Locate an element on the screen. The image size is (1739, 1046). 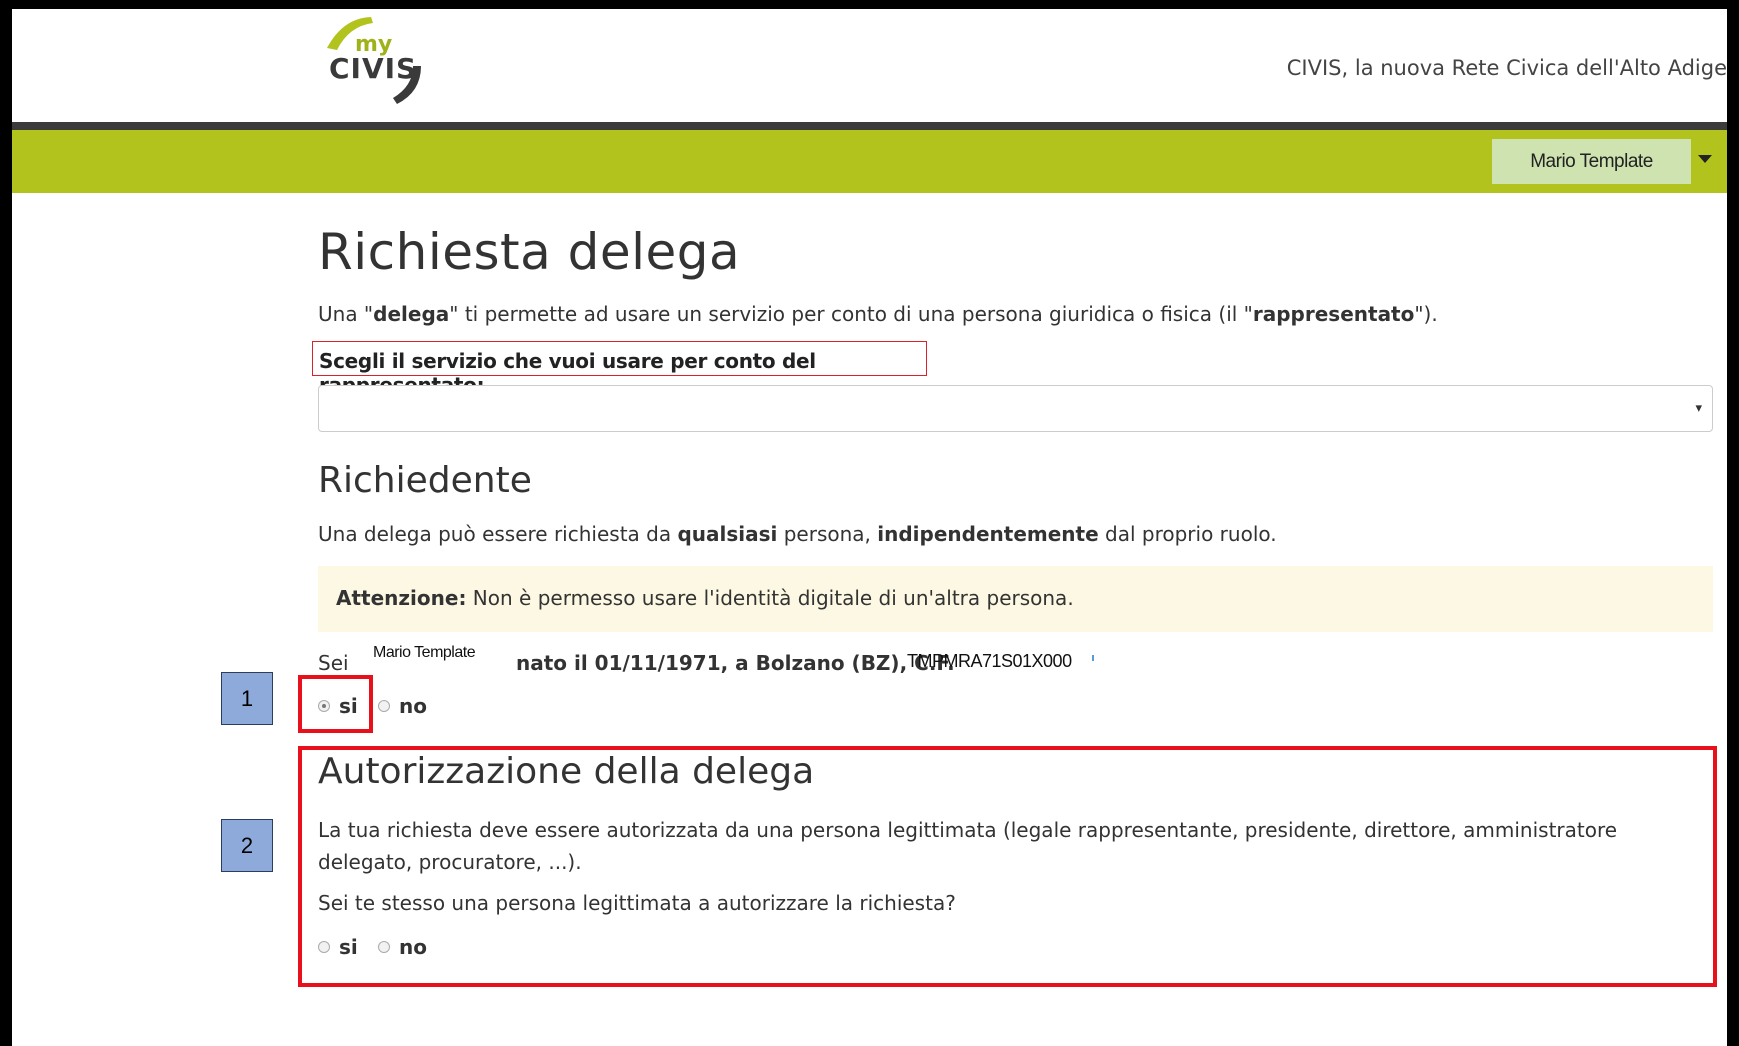
logo-civis-text: CIVIS is located at coordinates (373, 68).